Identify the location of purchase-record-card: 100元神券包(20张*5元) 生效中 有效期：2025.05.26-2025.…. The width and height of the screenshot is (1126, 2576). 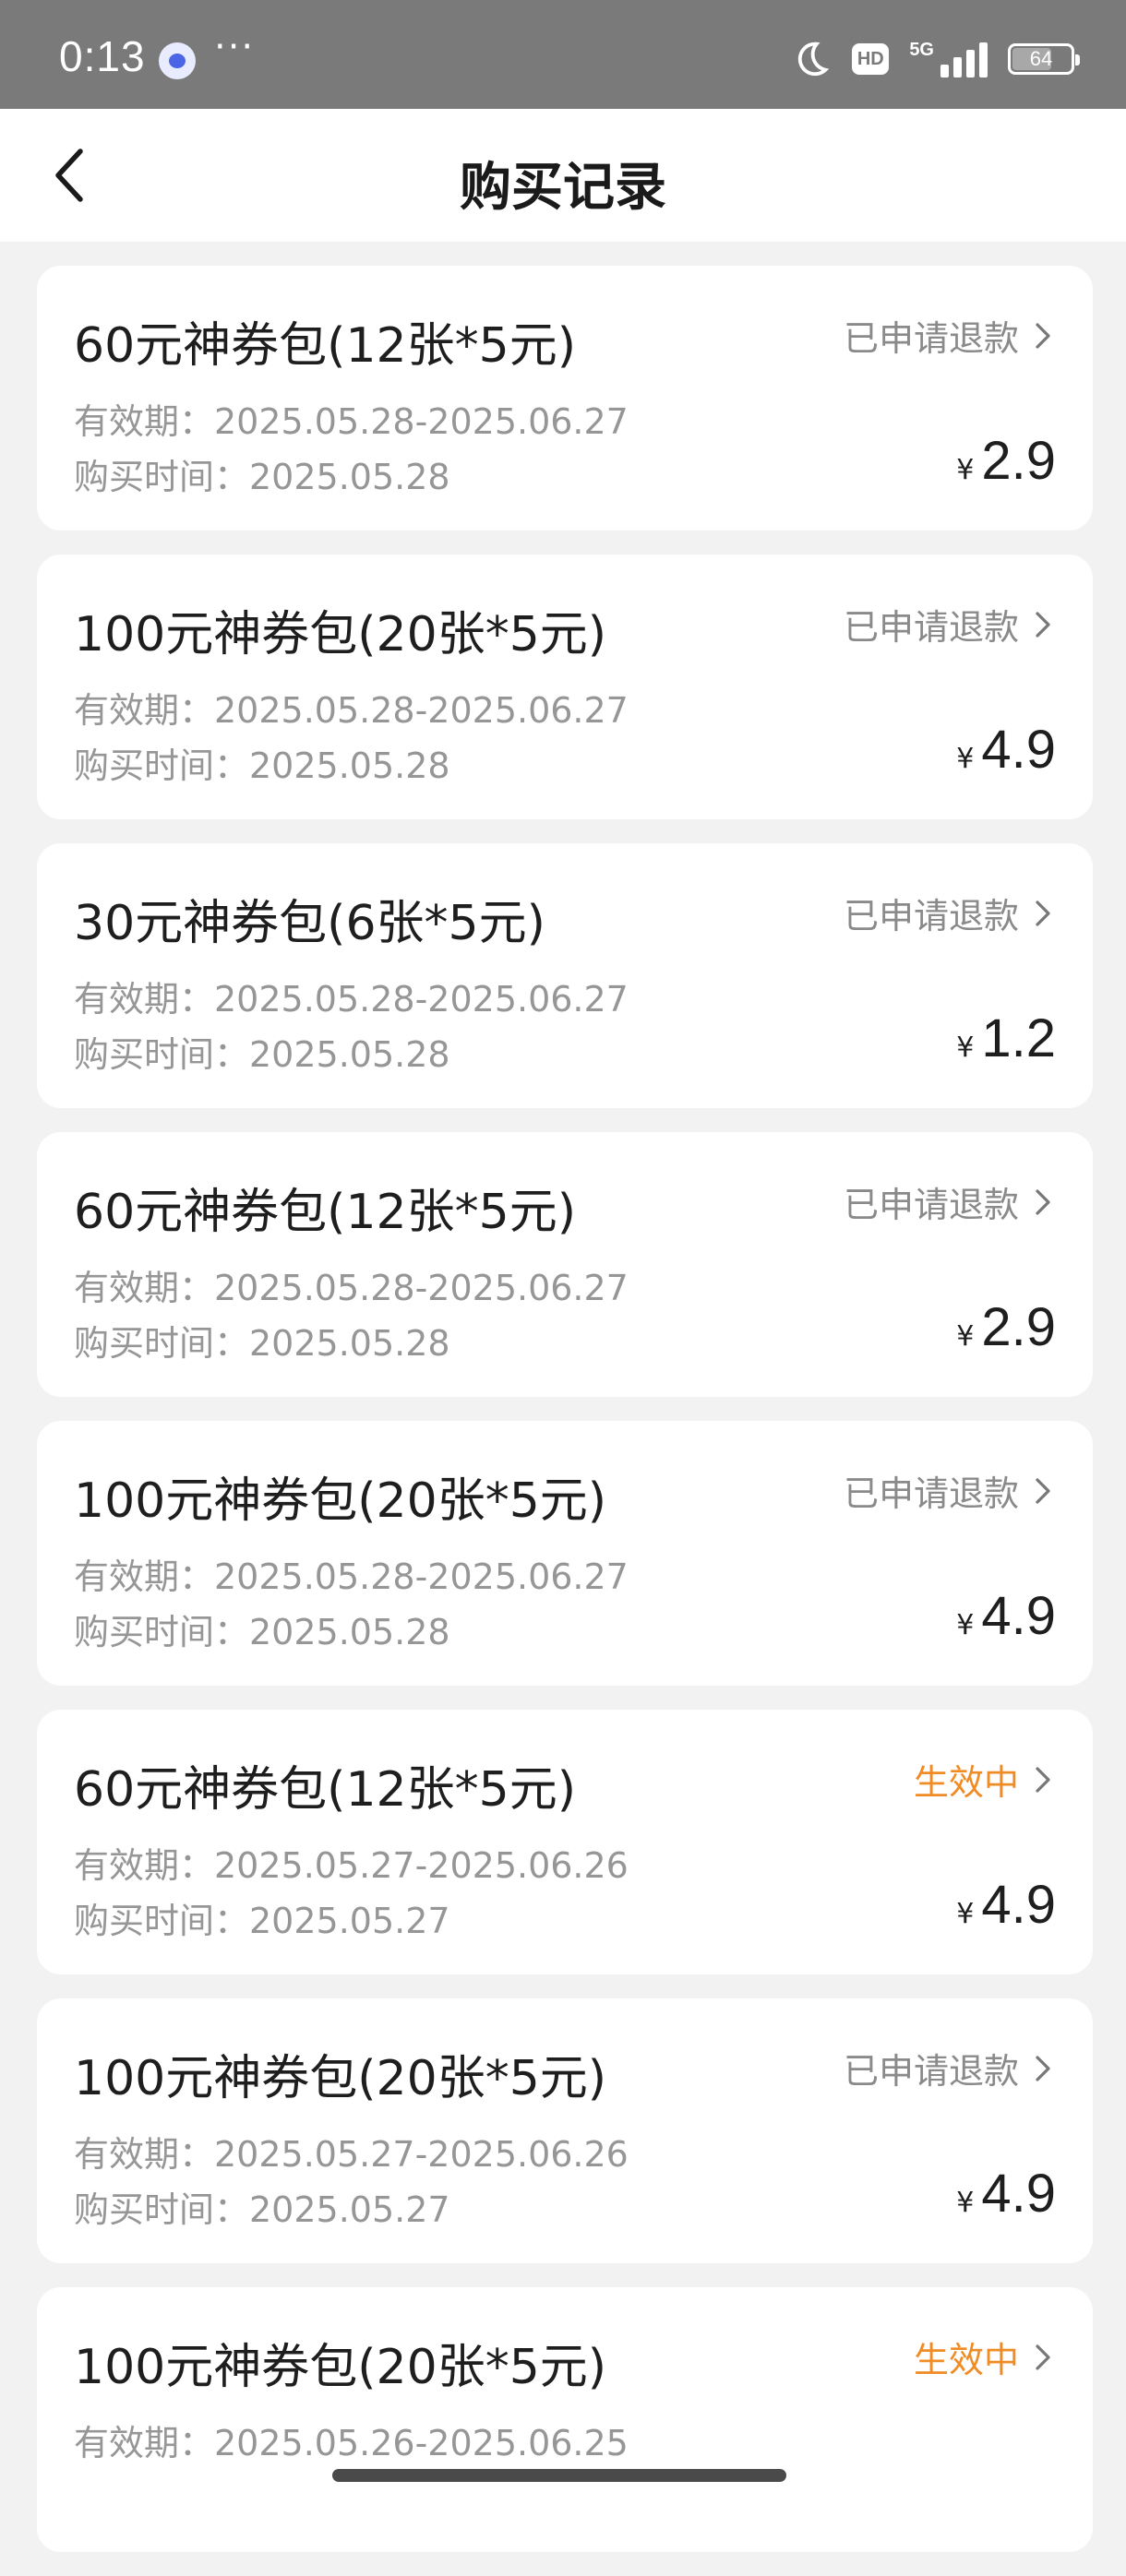
(565, 2420).